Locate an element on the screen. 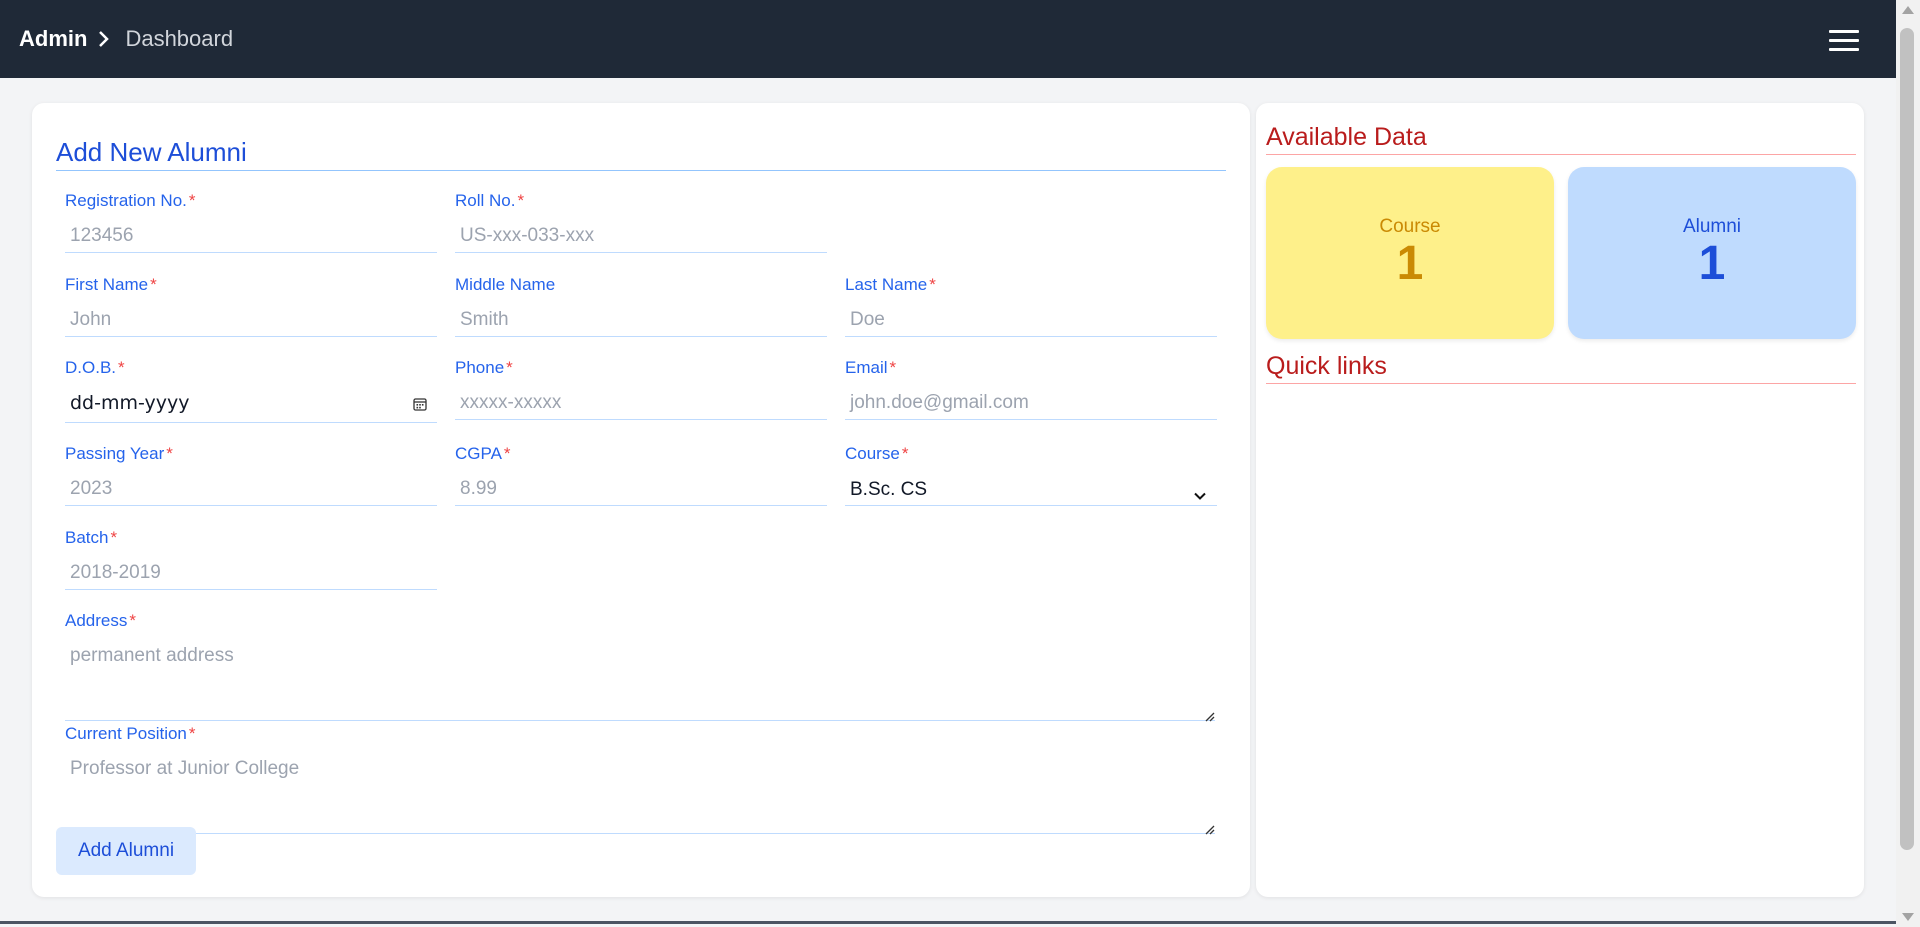 This screenshot has height=927, width=1920. course-field: Course * B.Sc. CS is located at coordinates (1031, 475).